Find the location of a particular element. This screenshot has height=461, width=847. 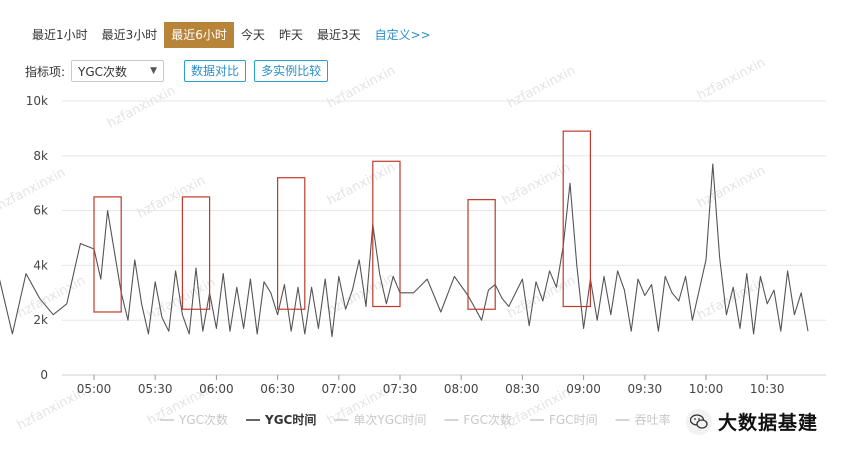

y-tick-label: 0 is located at coordinates (44, 375).